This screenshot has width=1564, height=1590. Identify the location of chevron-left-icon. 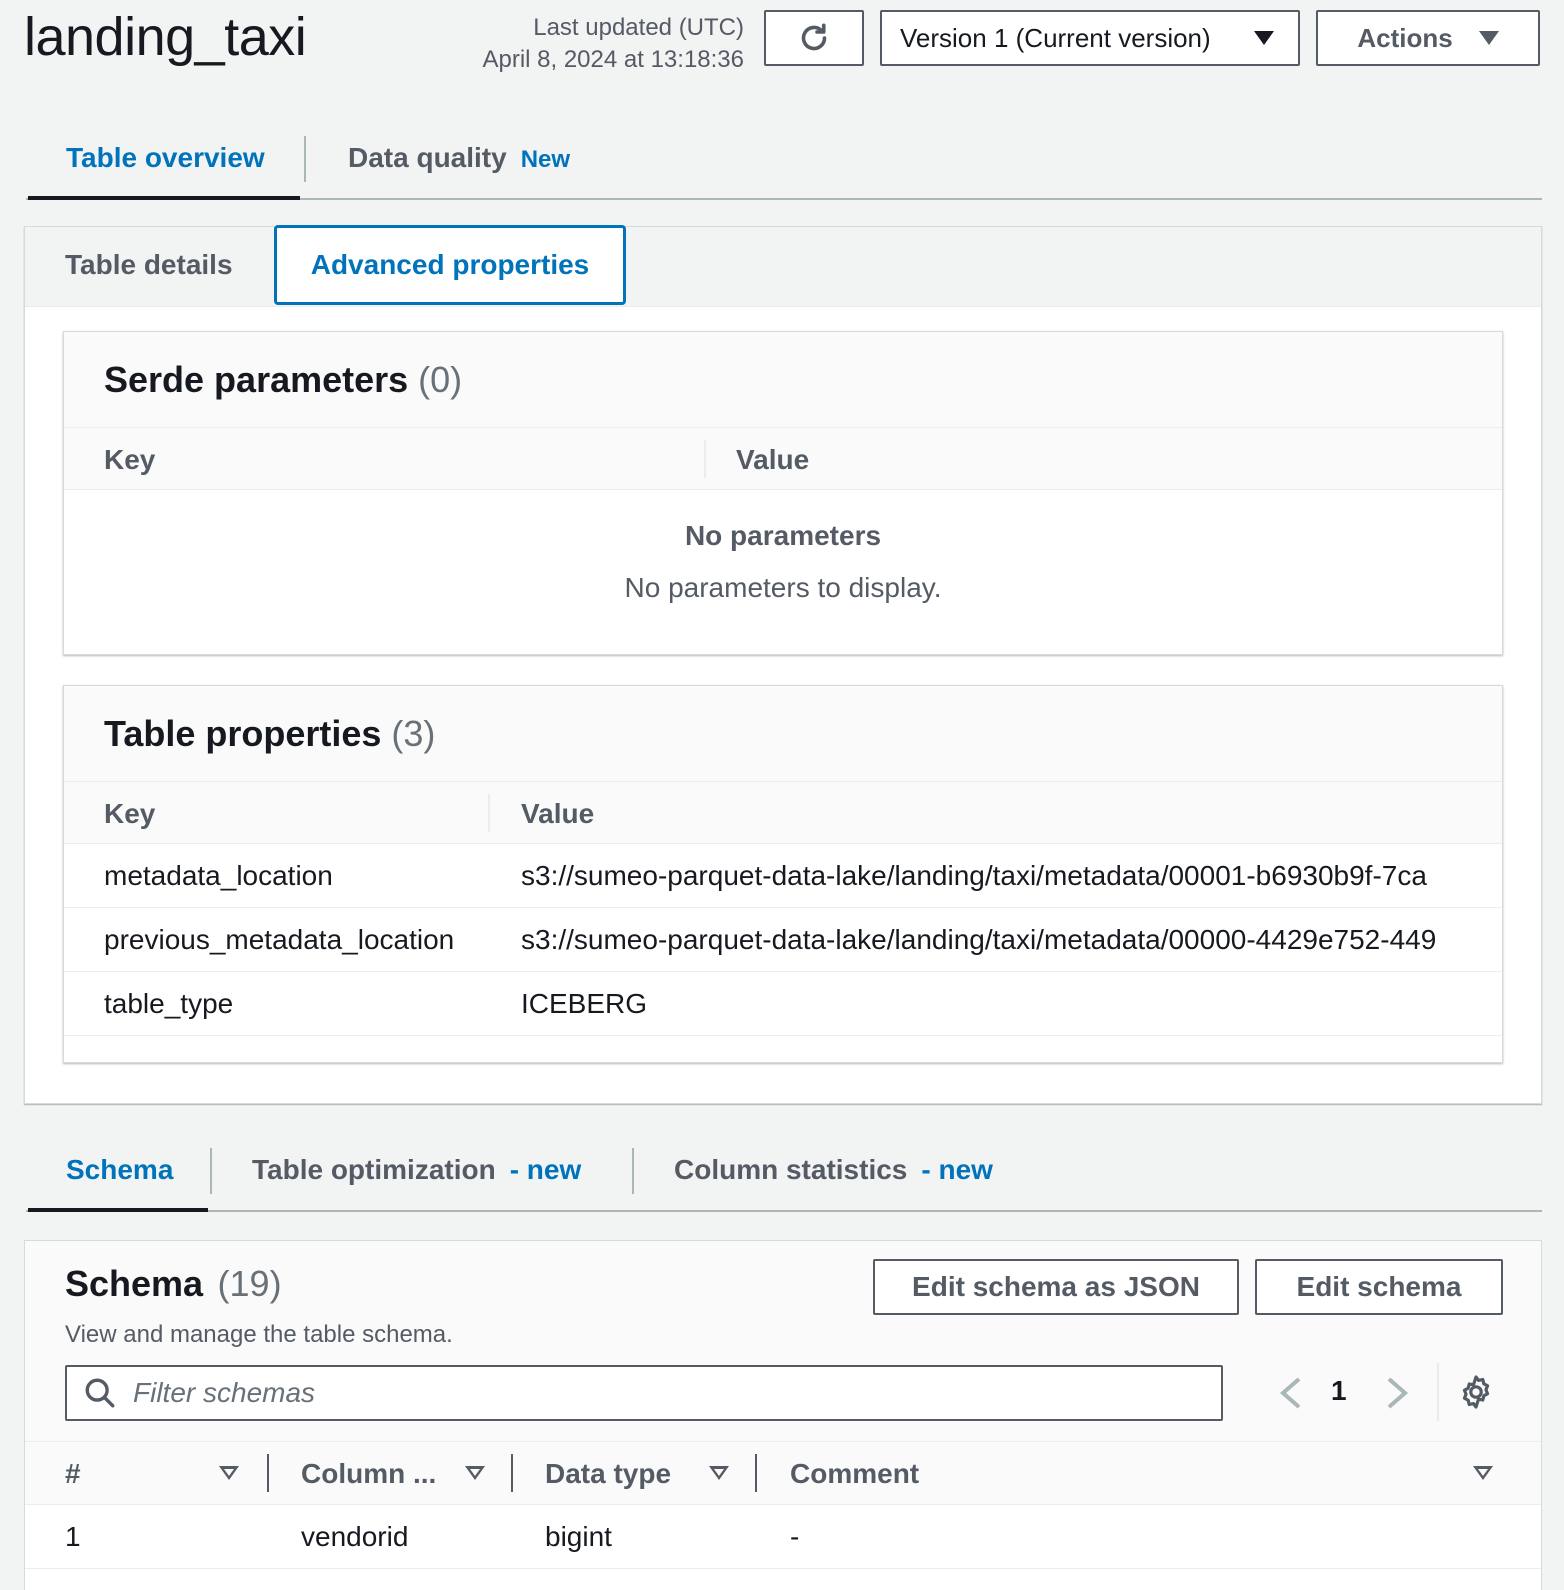
(1291, 1393).